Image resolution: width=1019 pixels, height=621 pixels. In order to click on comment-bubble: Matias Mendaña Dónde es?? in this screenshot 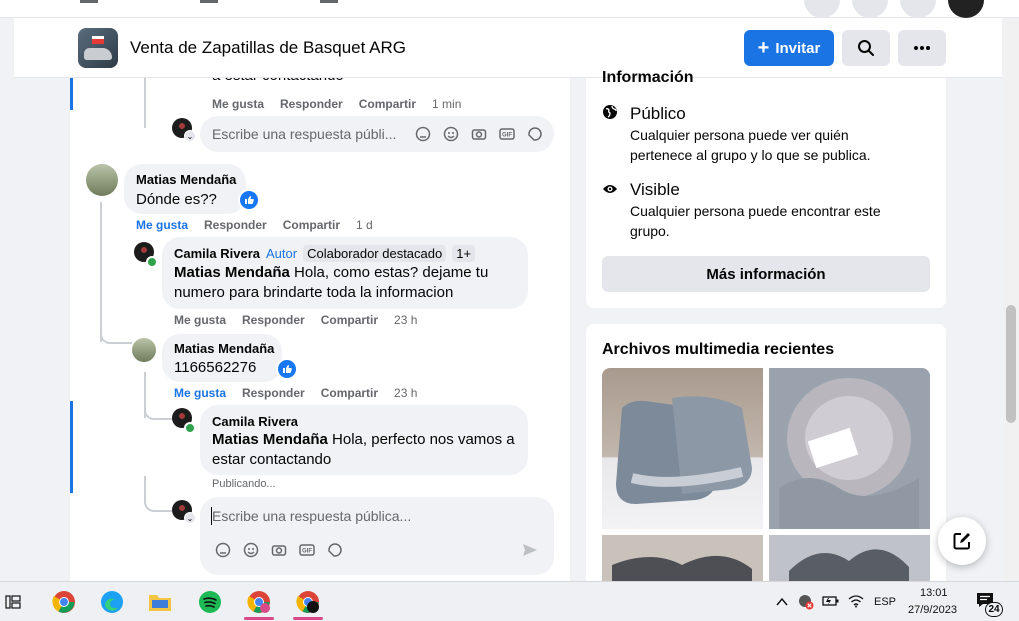, I will do `click(185, 189)`.